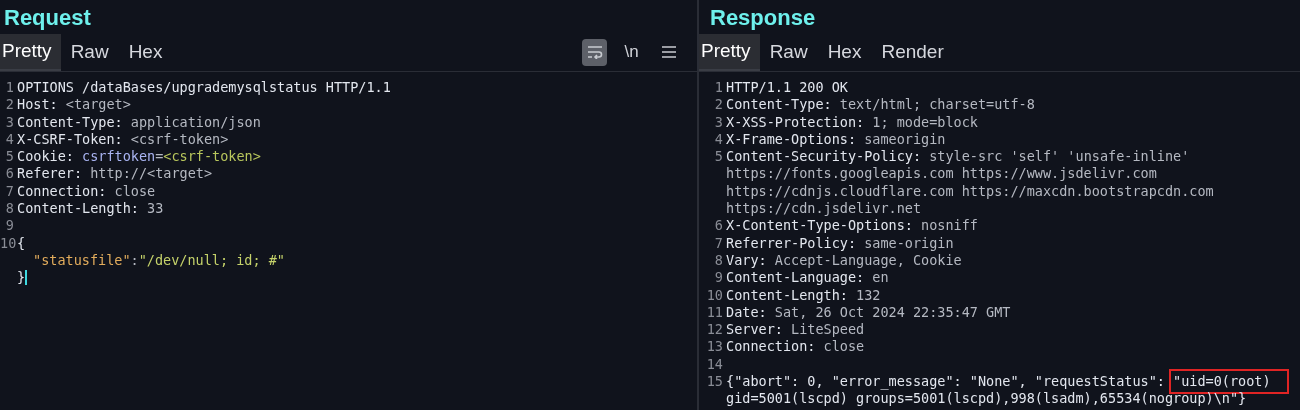  Describe the element at coordinates (824, 157) in the screenshot. I see `code-text: Content-Security-Policy:` at that location.